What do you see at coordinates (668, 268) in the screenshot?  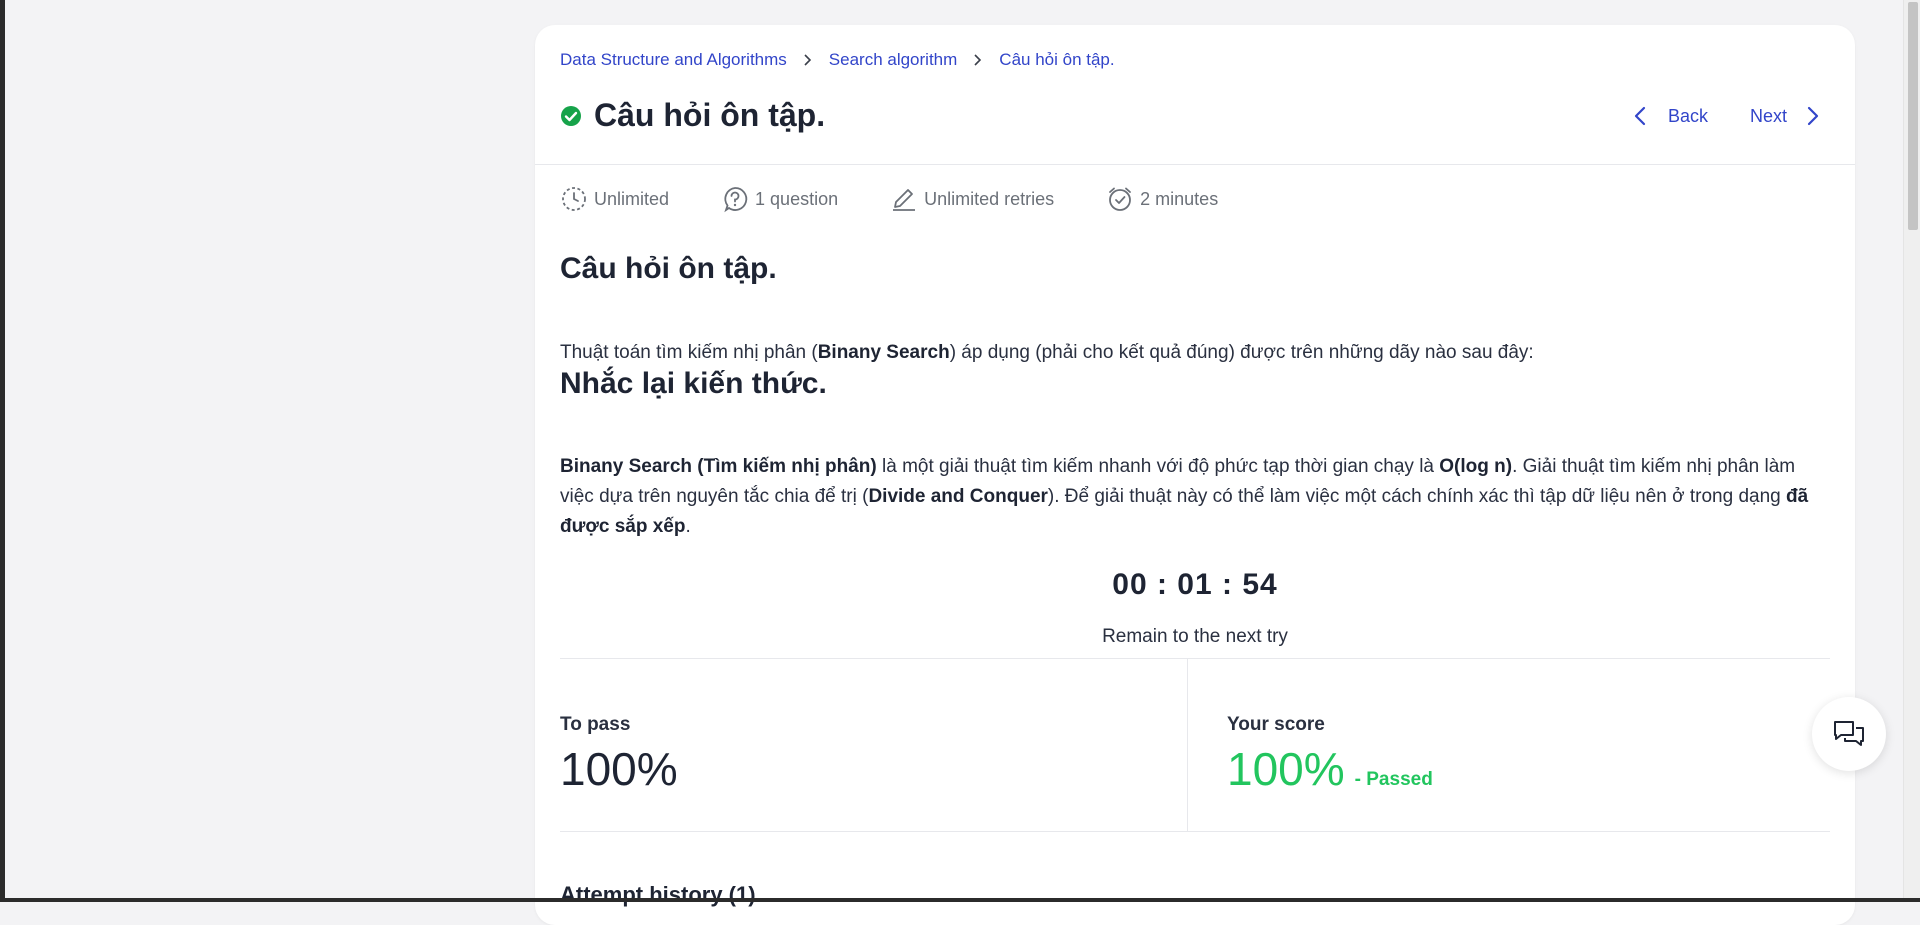 I see `content-heading-question: Câu hỏi ôn tập.` at bounding box center [668, 268].